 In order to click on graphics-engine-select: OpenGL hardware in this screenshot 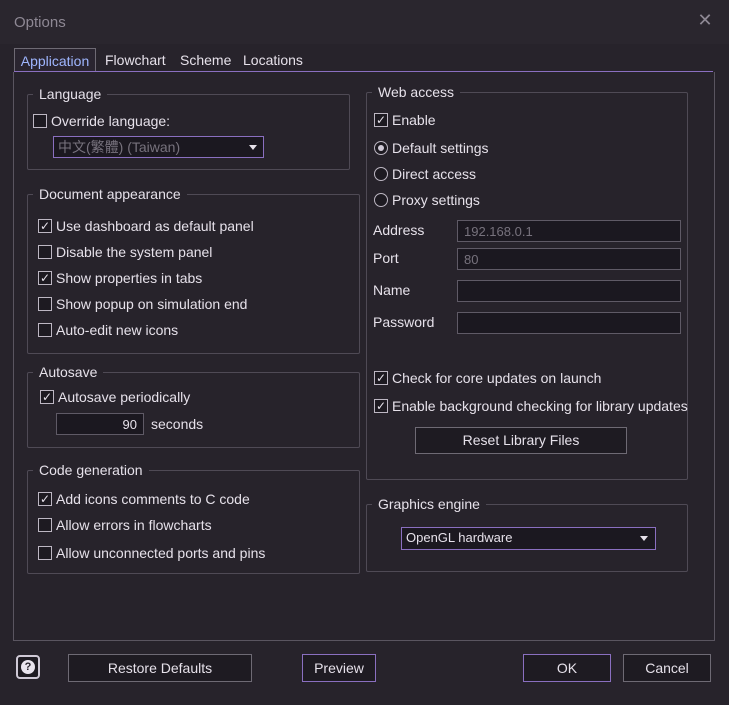, I will do `click(528, 538)`.